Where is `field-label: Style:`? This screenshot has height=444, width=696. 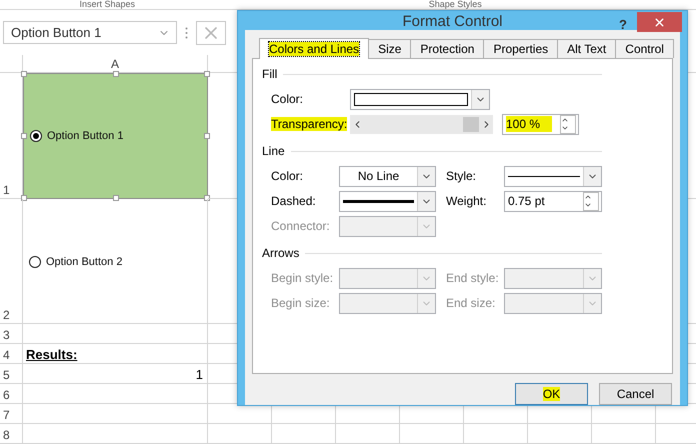 field-label: Style: is located at coordinates (461, 176).